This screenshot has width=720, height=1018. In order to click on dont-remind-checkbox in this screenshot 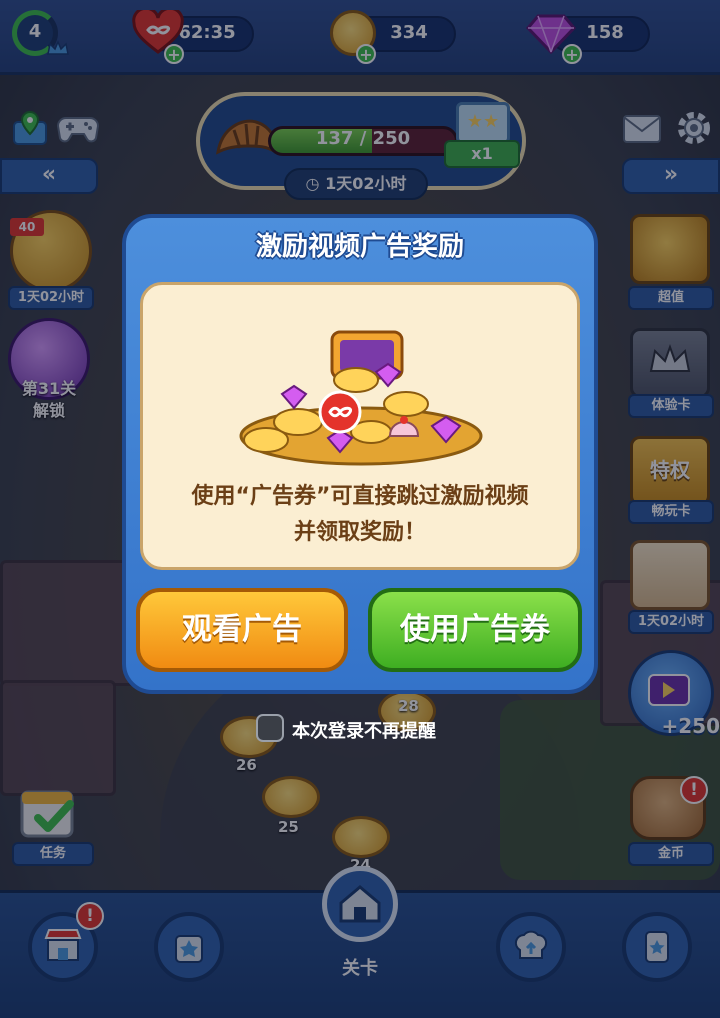, I will do `click(270, 728)`.